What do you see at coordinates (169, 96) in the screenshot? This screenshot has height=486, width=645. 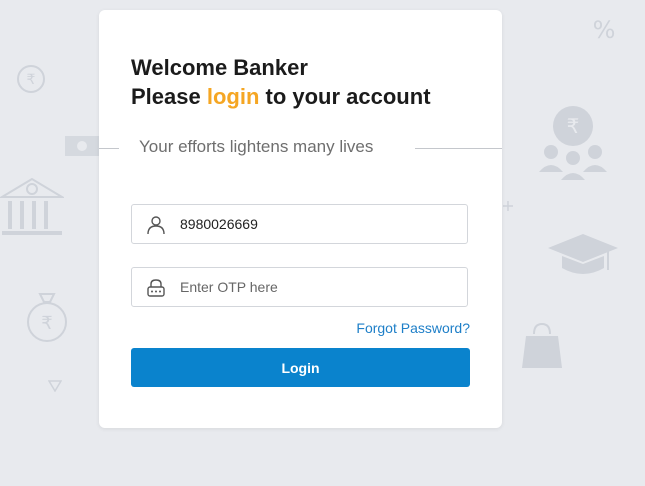 I see `title-prefix: Please` at bounding box center [169, 96].